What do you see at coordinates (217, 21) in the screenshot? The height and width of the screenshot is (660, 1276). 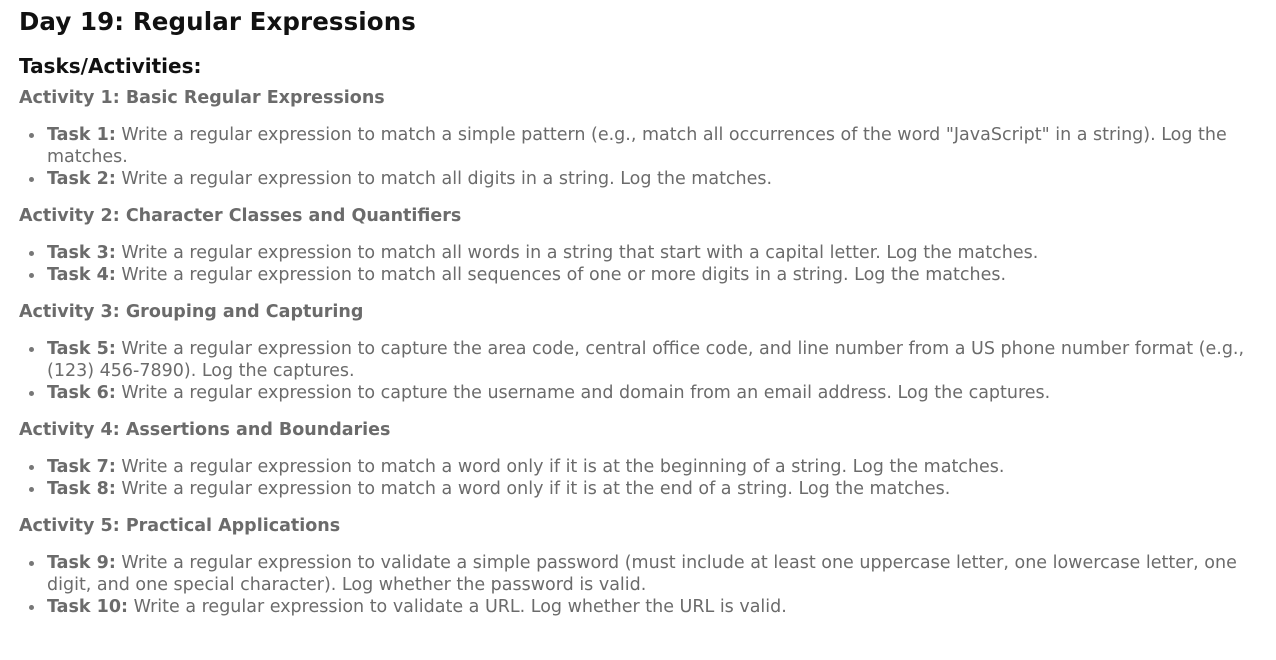 I see `page-title: Day 19: Regular Expressions` at bounding box center [217, 21].